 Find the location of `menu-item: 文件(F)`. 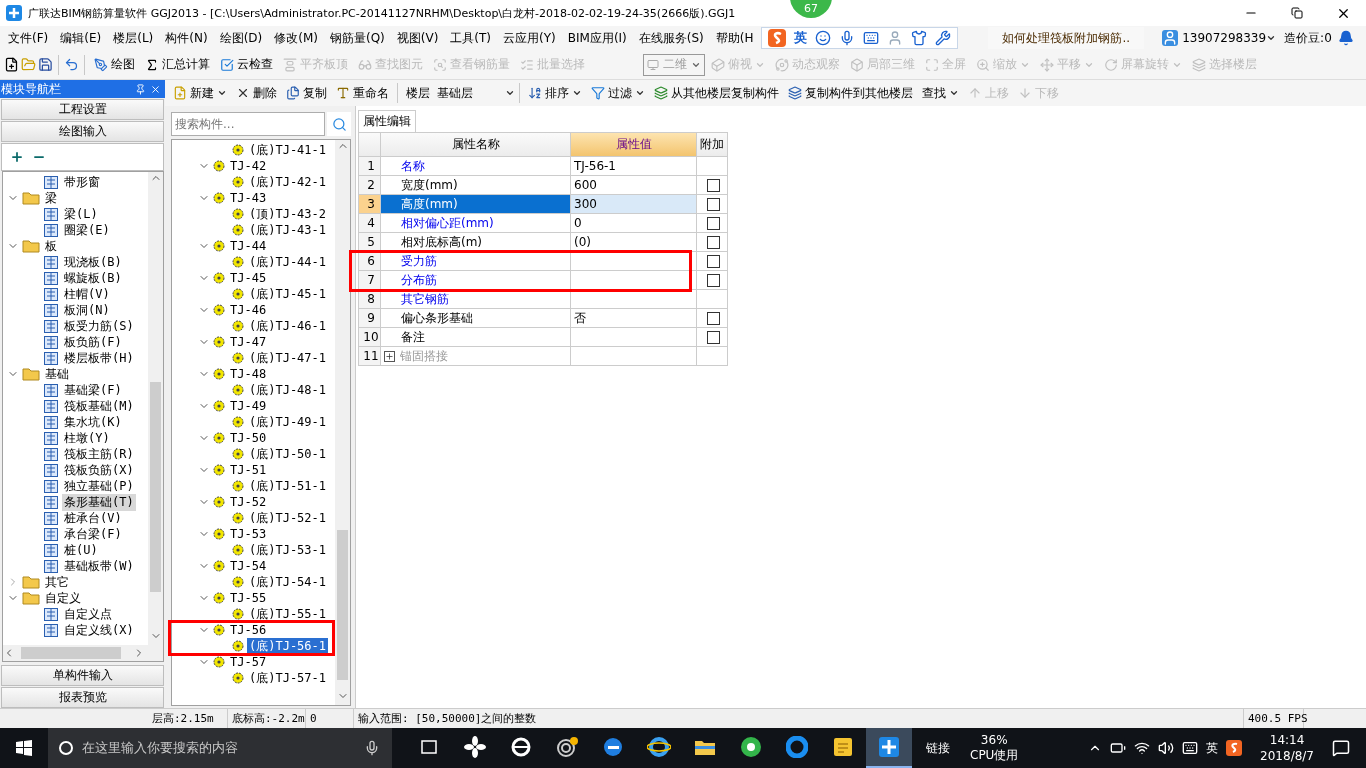

menu-item: 文件(F) is located at coordinates (28, 38).